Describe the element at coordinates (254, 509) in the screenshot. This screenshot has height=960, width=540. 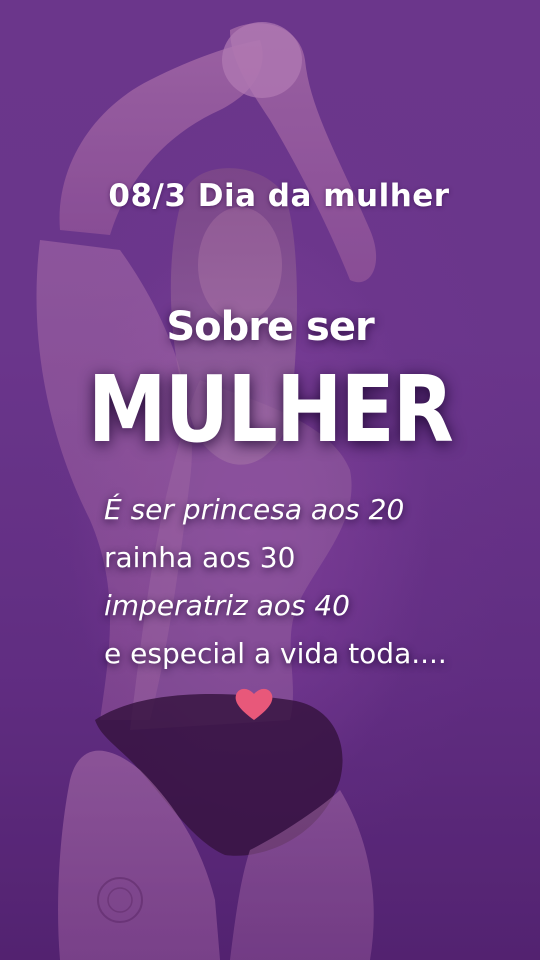
I see `message-line: É ser princesa aos 20` at that location.